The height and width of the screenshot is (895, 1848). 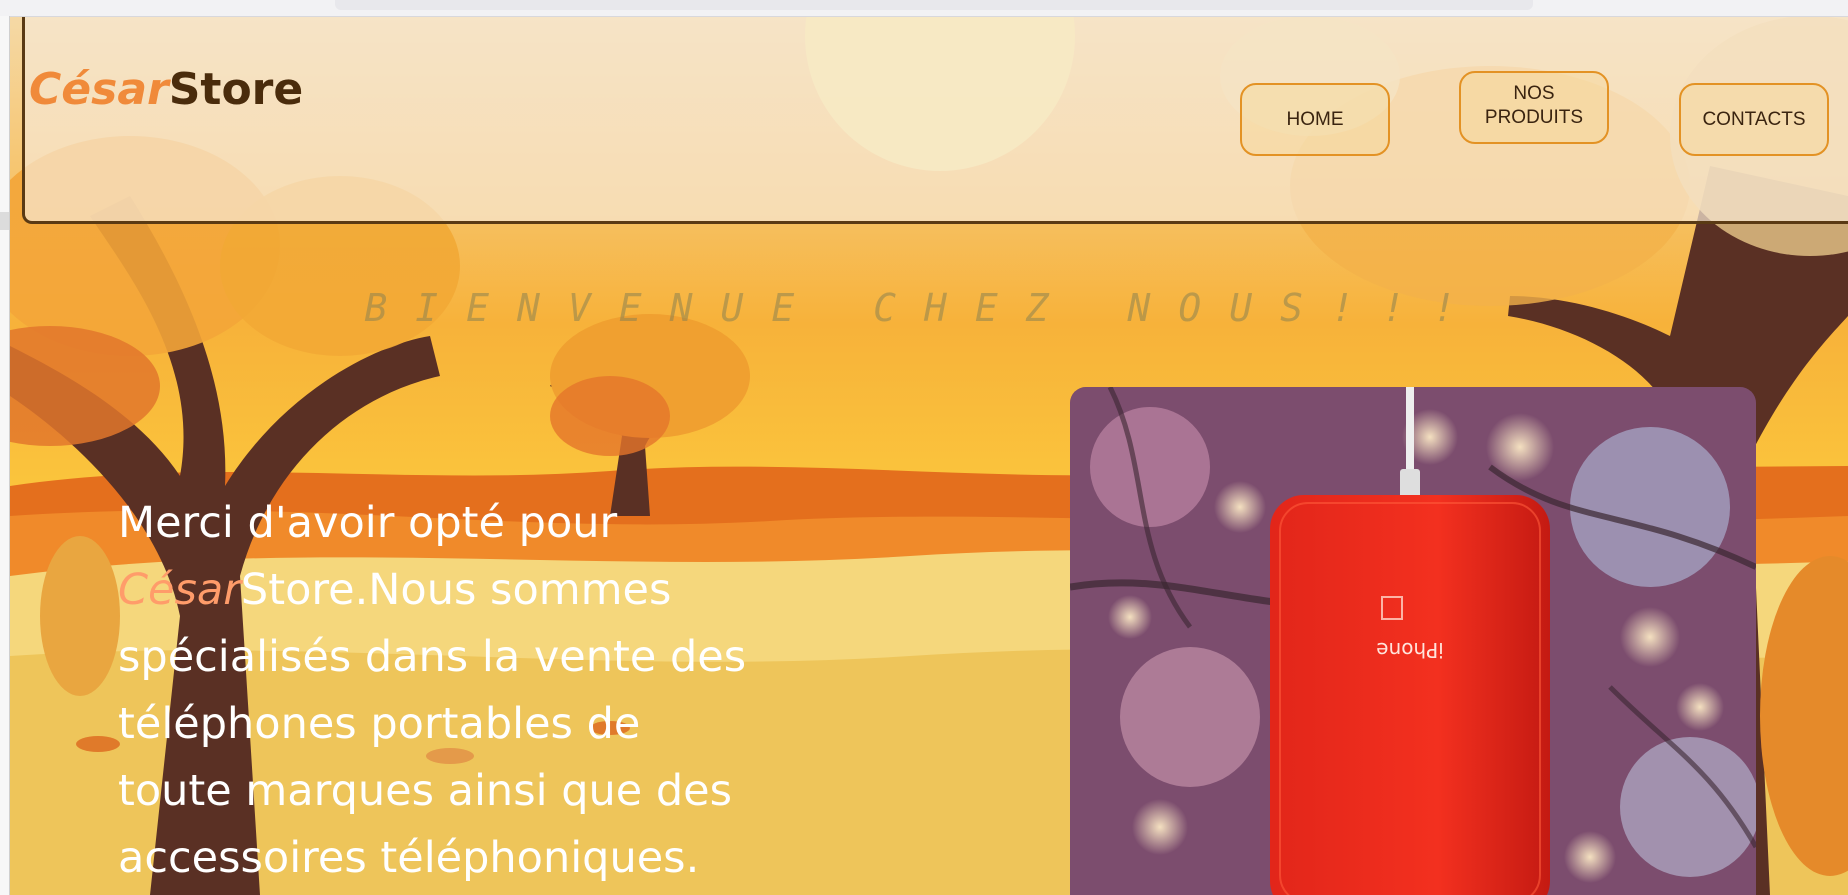 What do you see at coordinates (5, 455) in the screenshot?
I see `window-left-edge` at bounding box center [5, 455].